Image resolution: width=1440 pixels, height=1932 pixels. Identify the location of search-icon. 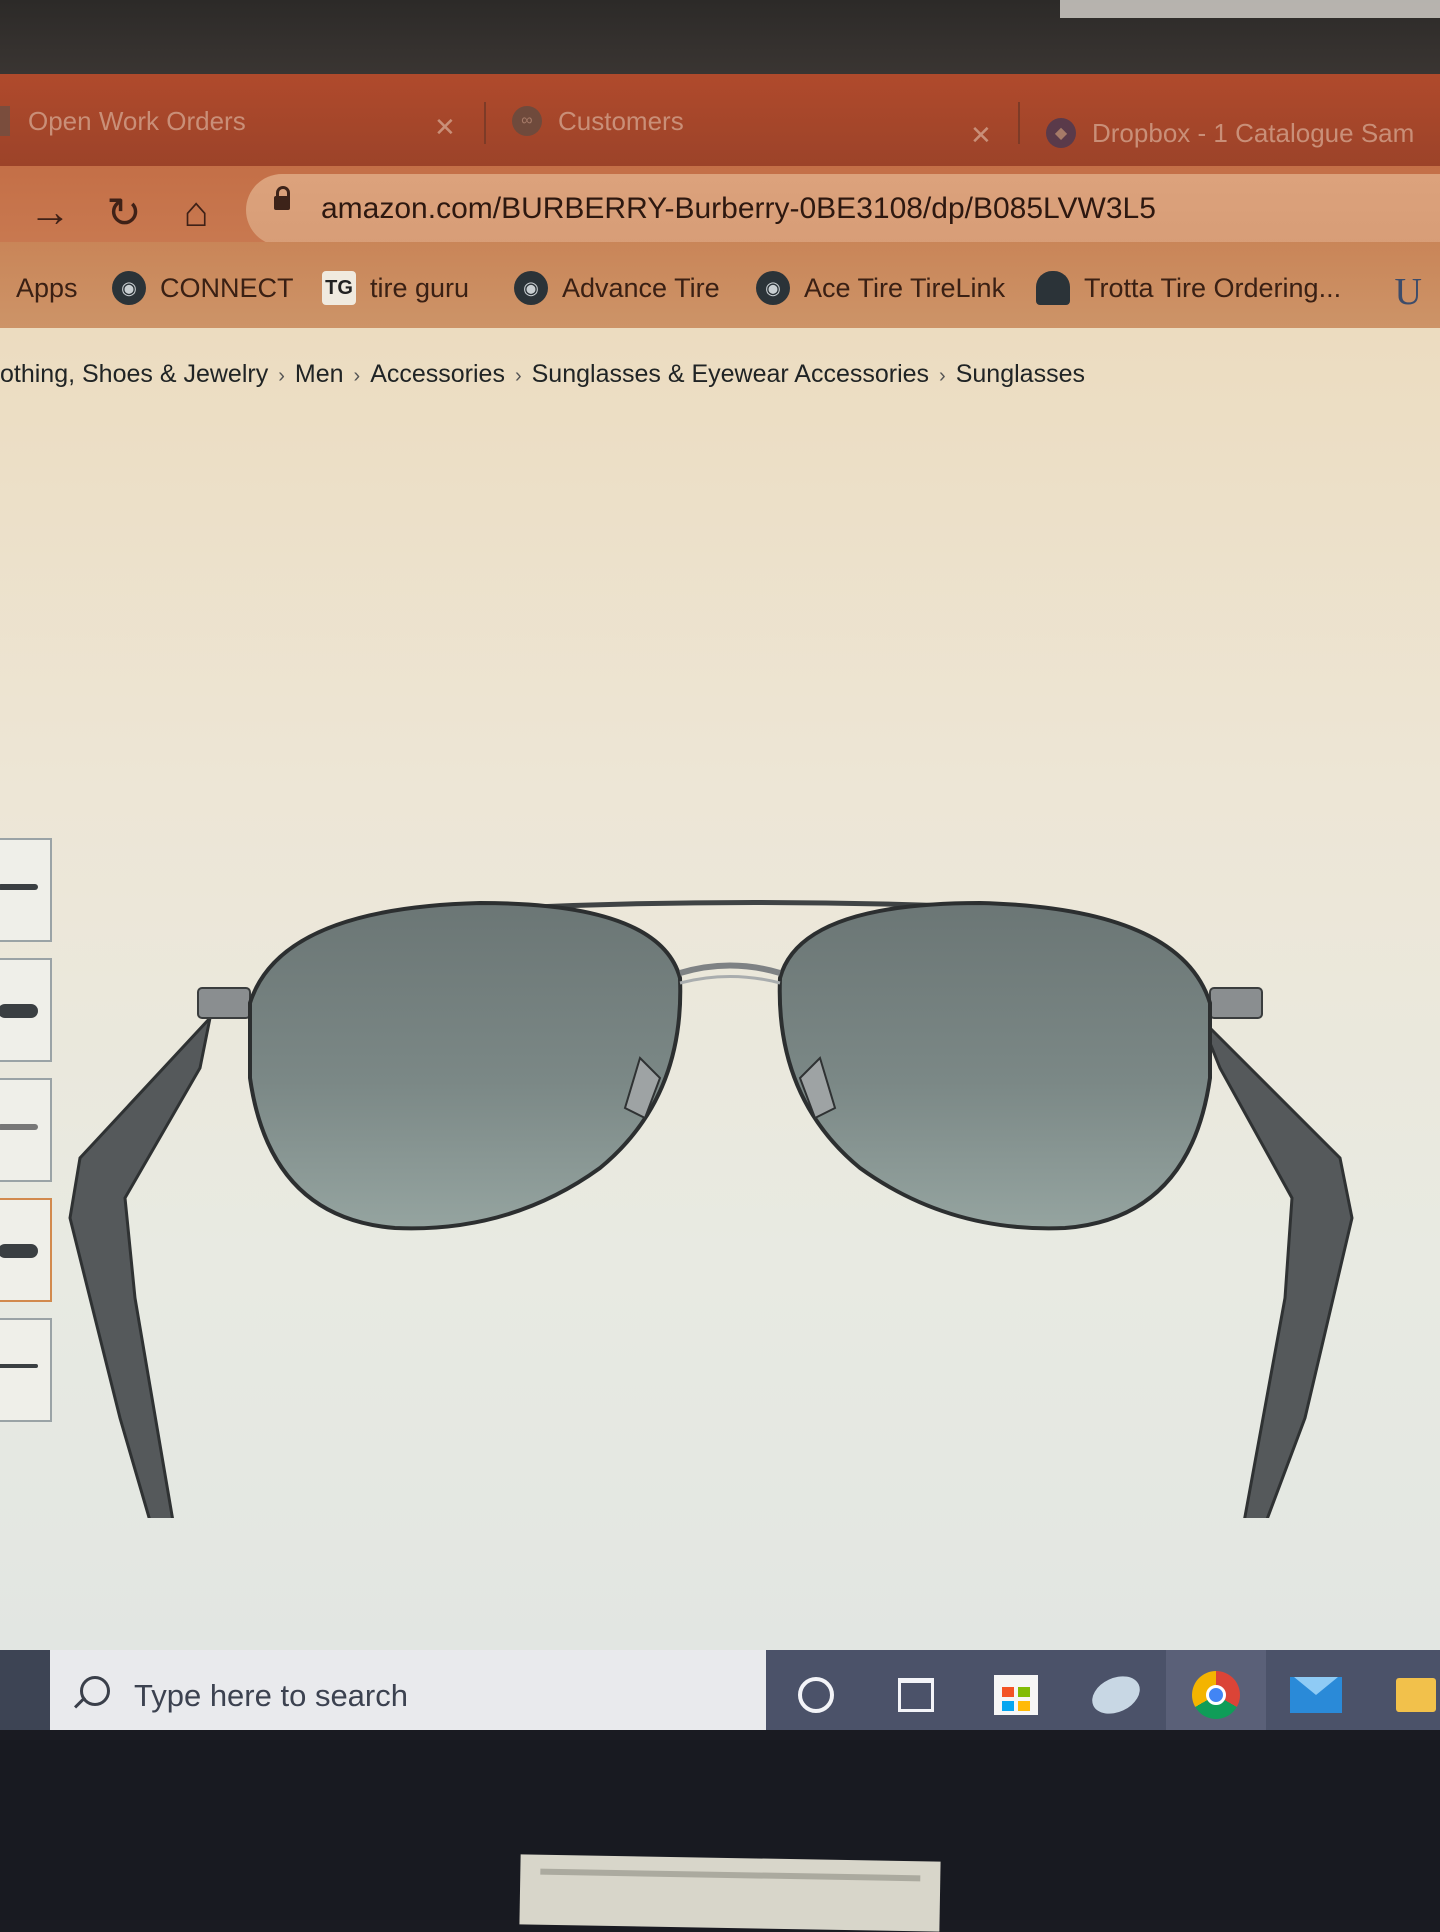
(95, 1691).